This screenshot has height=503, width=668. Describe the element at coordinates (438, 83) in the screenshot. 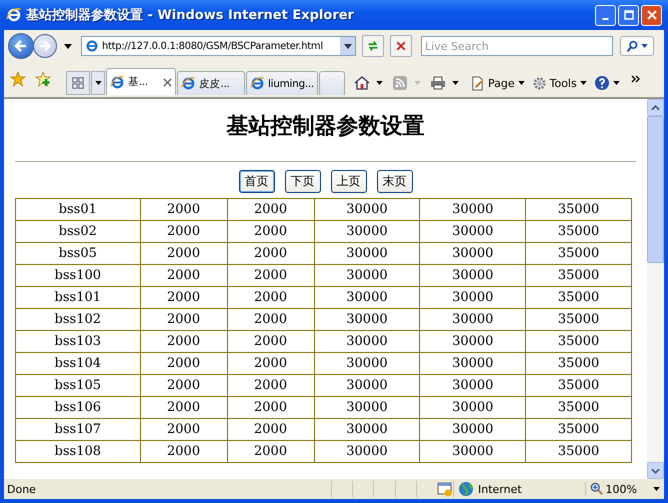

I see `printer-icon` at that location.